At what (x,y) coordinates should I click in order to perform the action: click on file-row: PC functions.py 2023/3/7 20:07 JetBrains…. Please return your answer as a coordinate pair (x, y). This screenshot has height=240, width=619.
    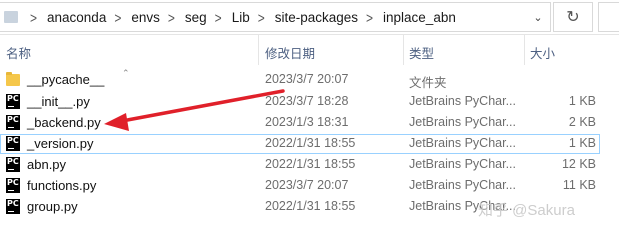
    Looking at the image, I should click on (300, 186).